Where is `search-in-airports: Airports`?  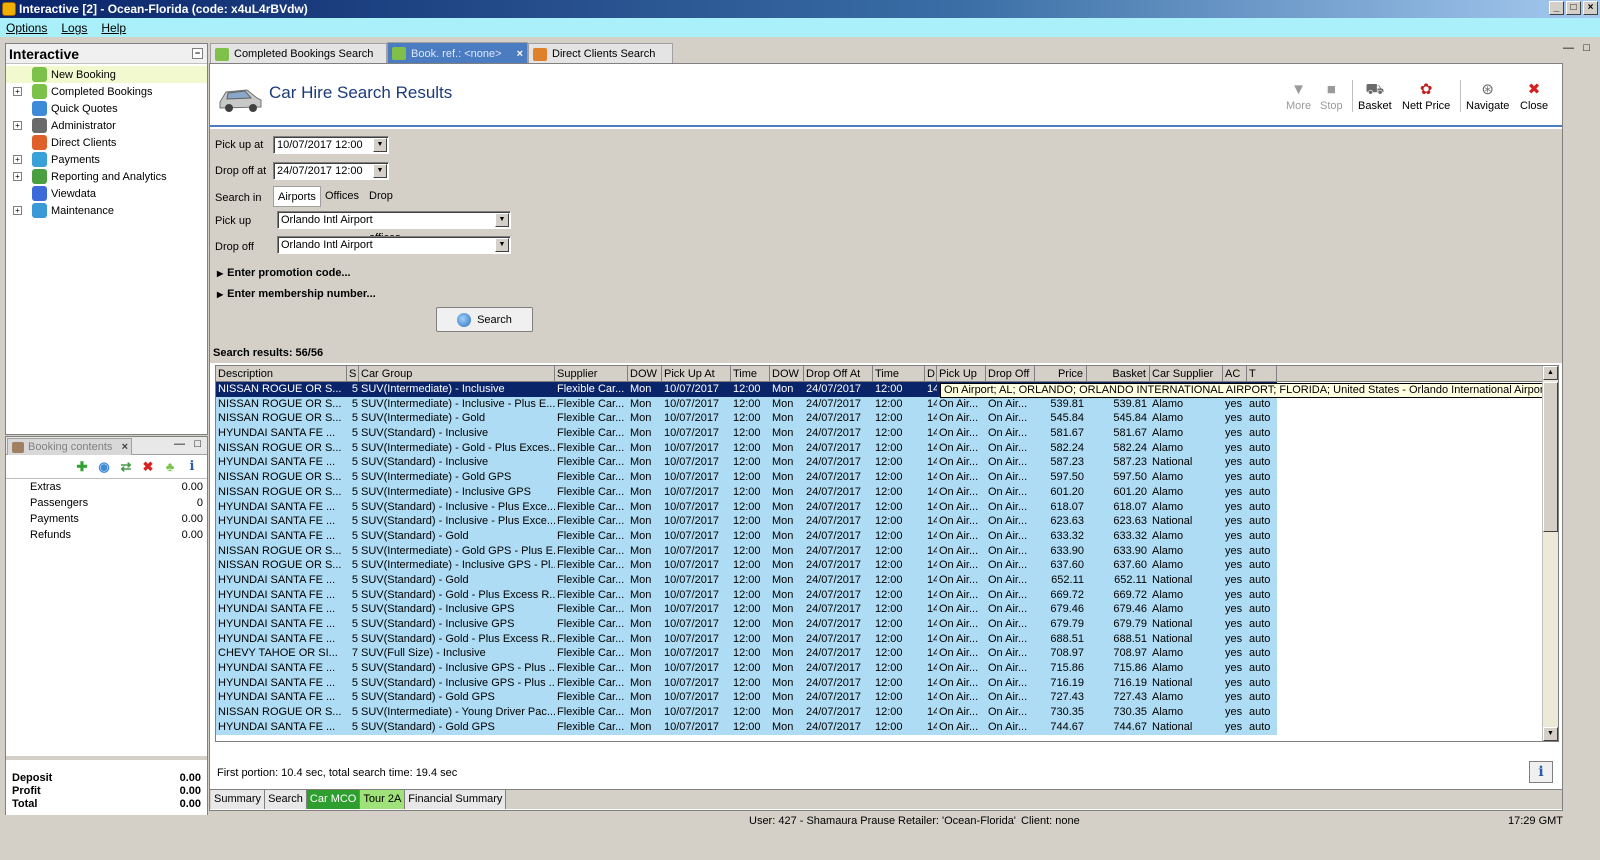 search-in-airports: Airports is located at coordinates (297, 196).